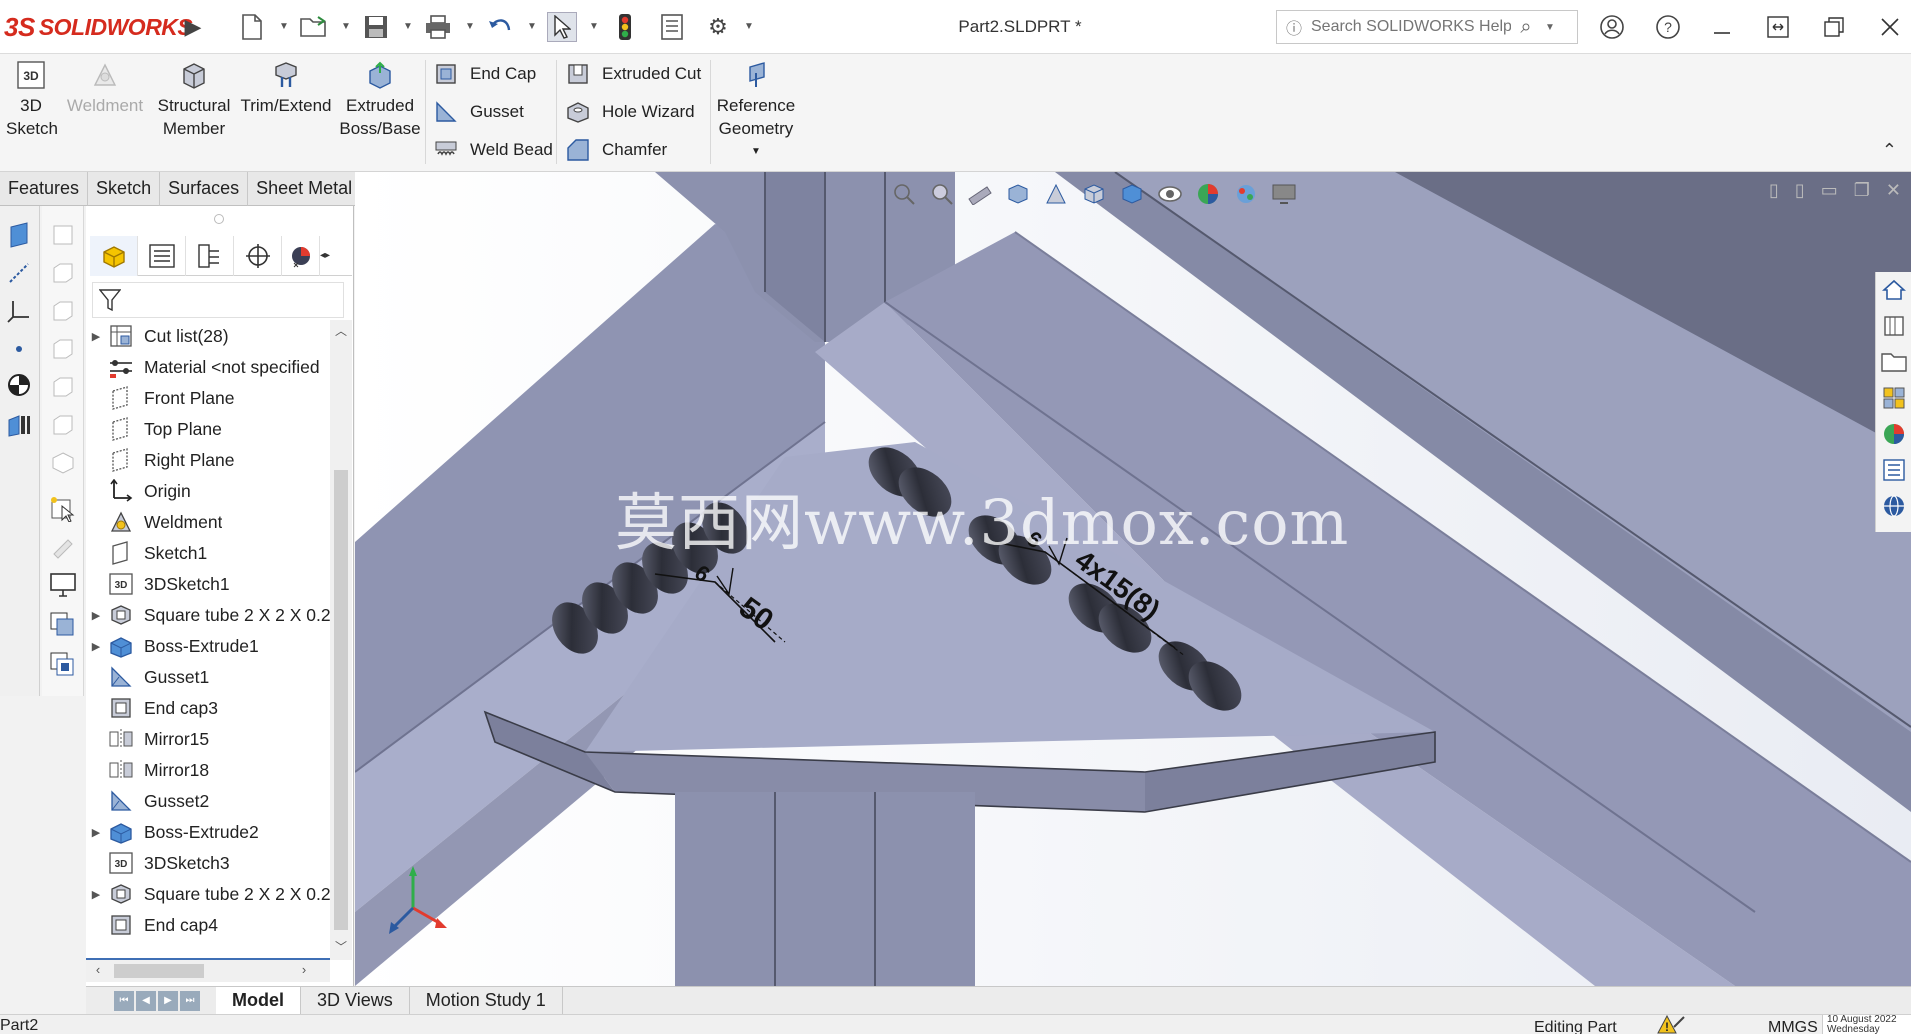 This screenshot has width=1911, height=1034. I want to click on tab-3d-views: 3D Views, so click(355, 1000).